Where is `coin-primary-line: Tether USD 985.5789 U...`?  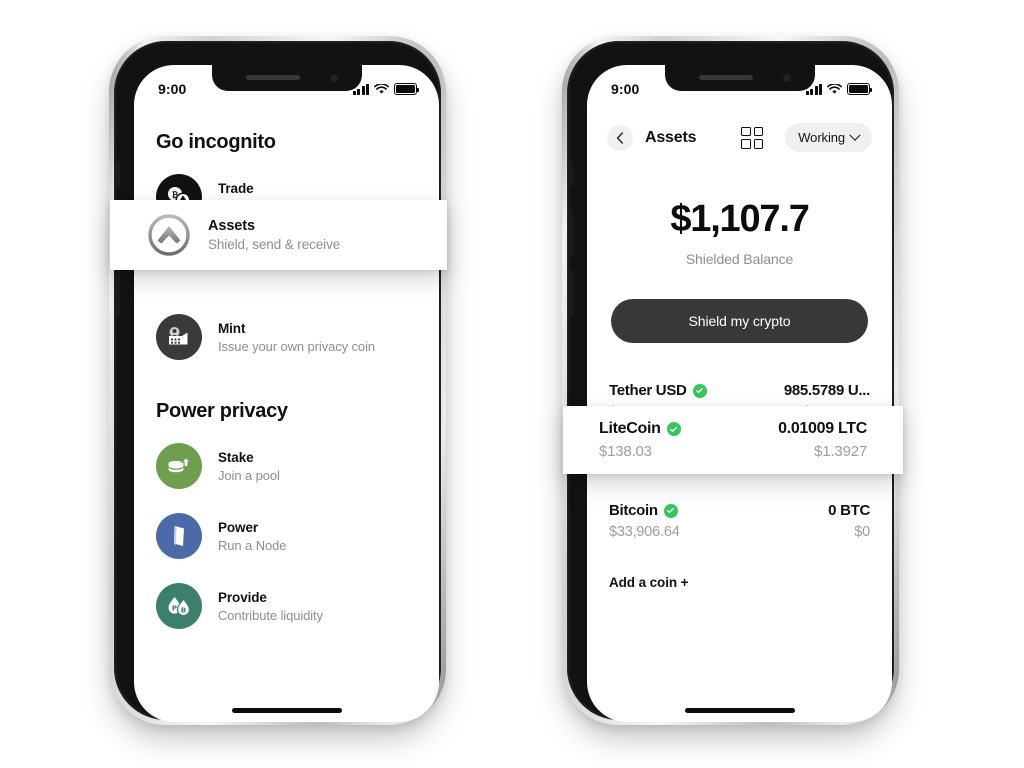
coin-primary-line: Tether USD 985.5789 U... is located at coordinates (739, 390).